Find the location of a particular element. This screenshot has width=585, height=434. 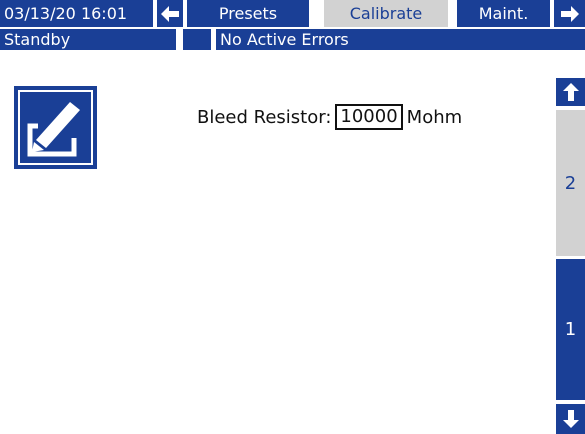

status-display: Standby is located at coordinates (88, 39).